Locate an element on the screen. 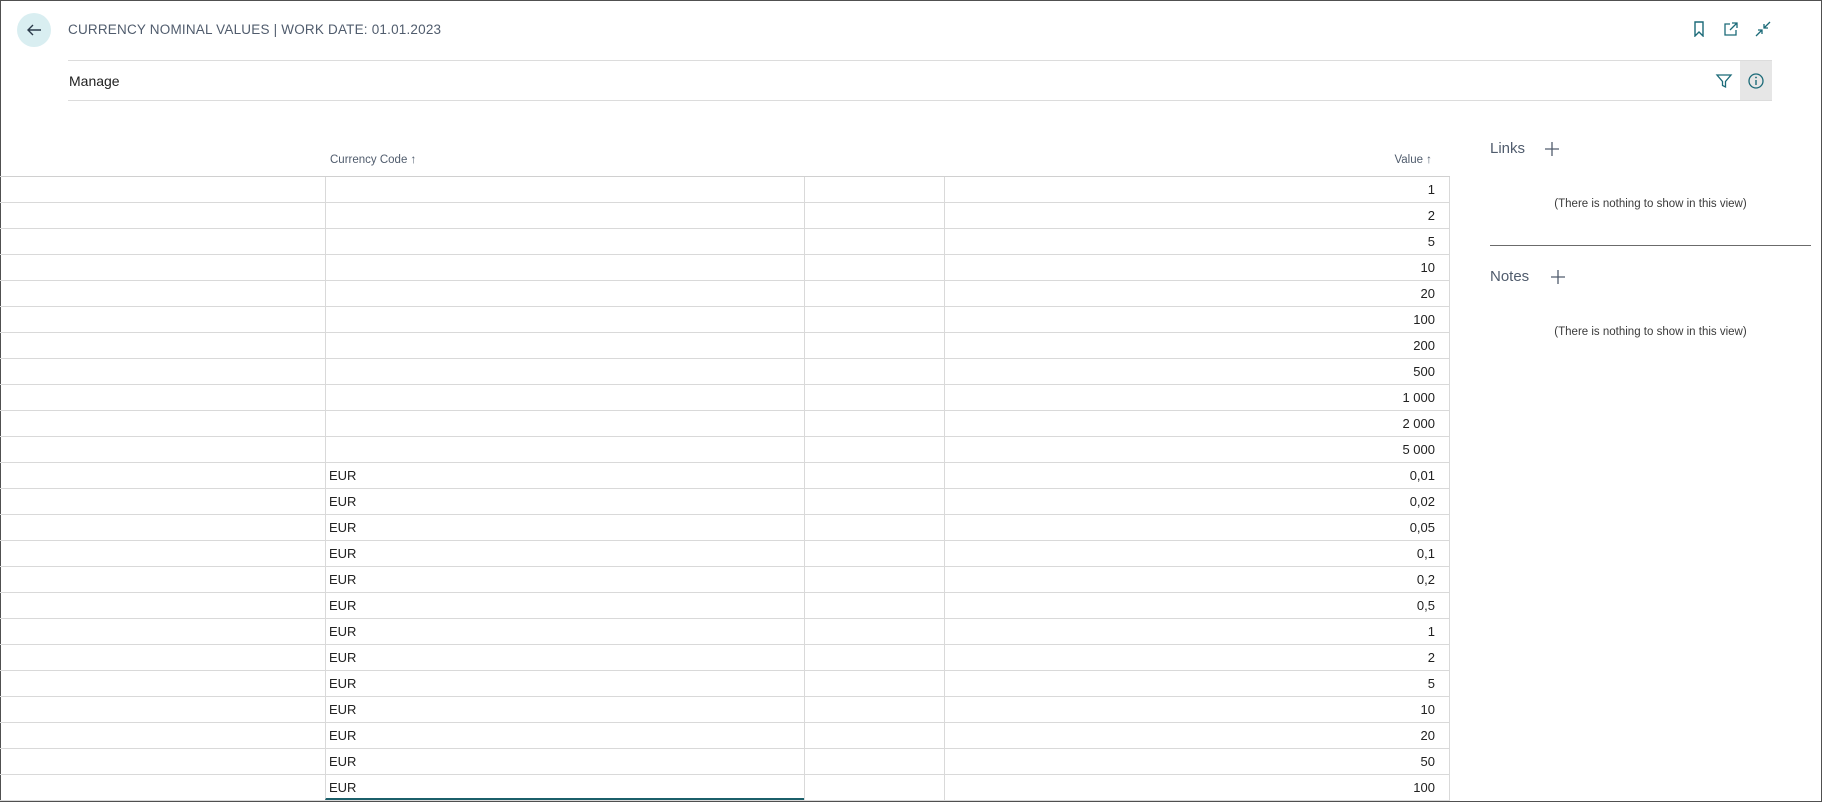 The height and width of the screenshot is (802, 1822). table-row: EUR 1 is located at coordinates (725, 632).